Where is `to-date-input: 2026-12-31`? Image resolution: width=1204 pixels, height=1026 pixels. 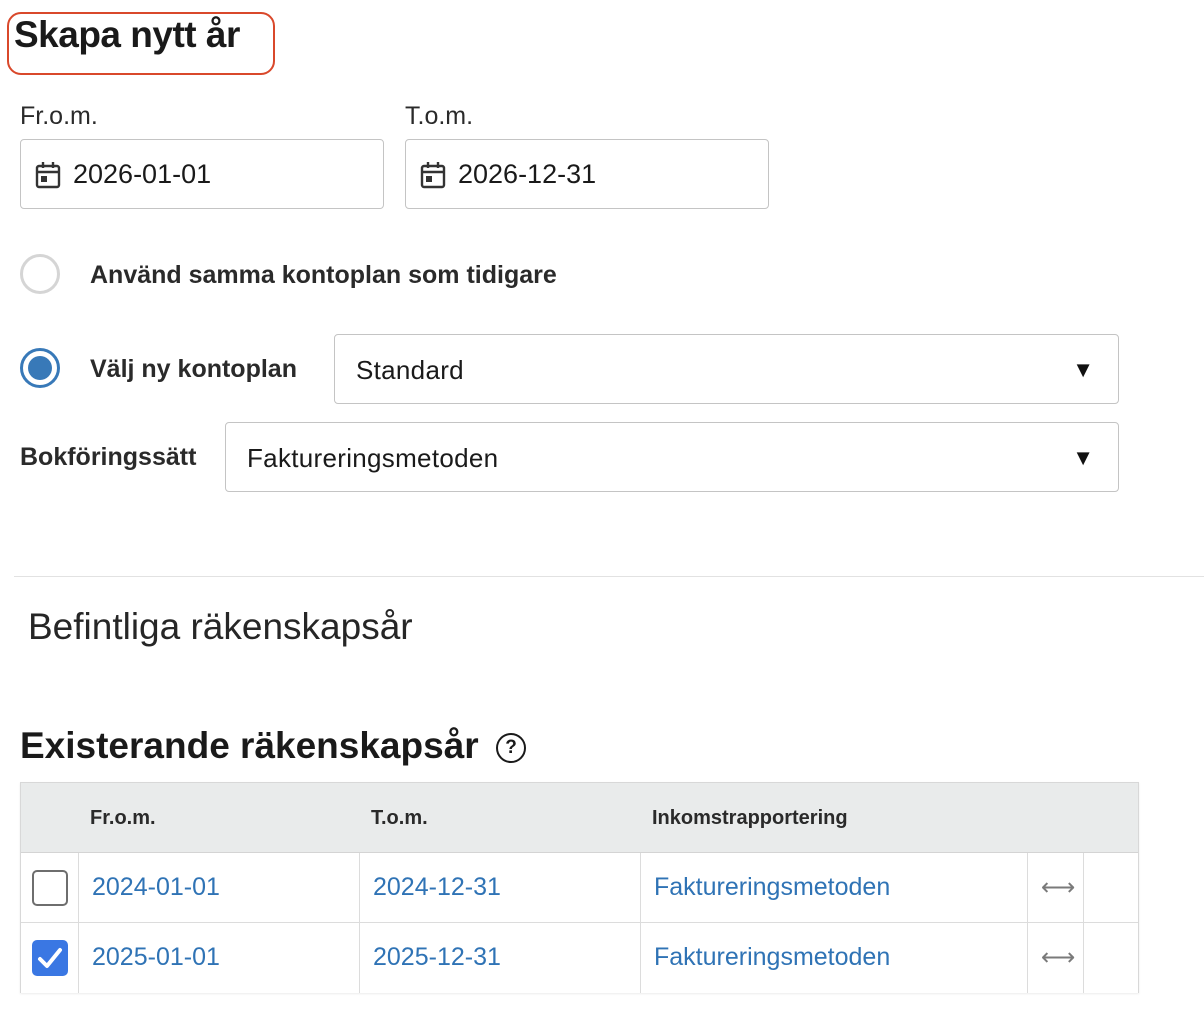
to-date-input: 2026-12-31 is located at coordinates (587, 174).